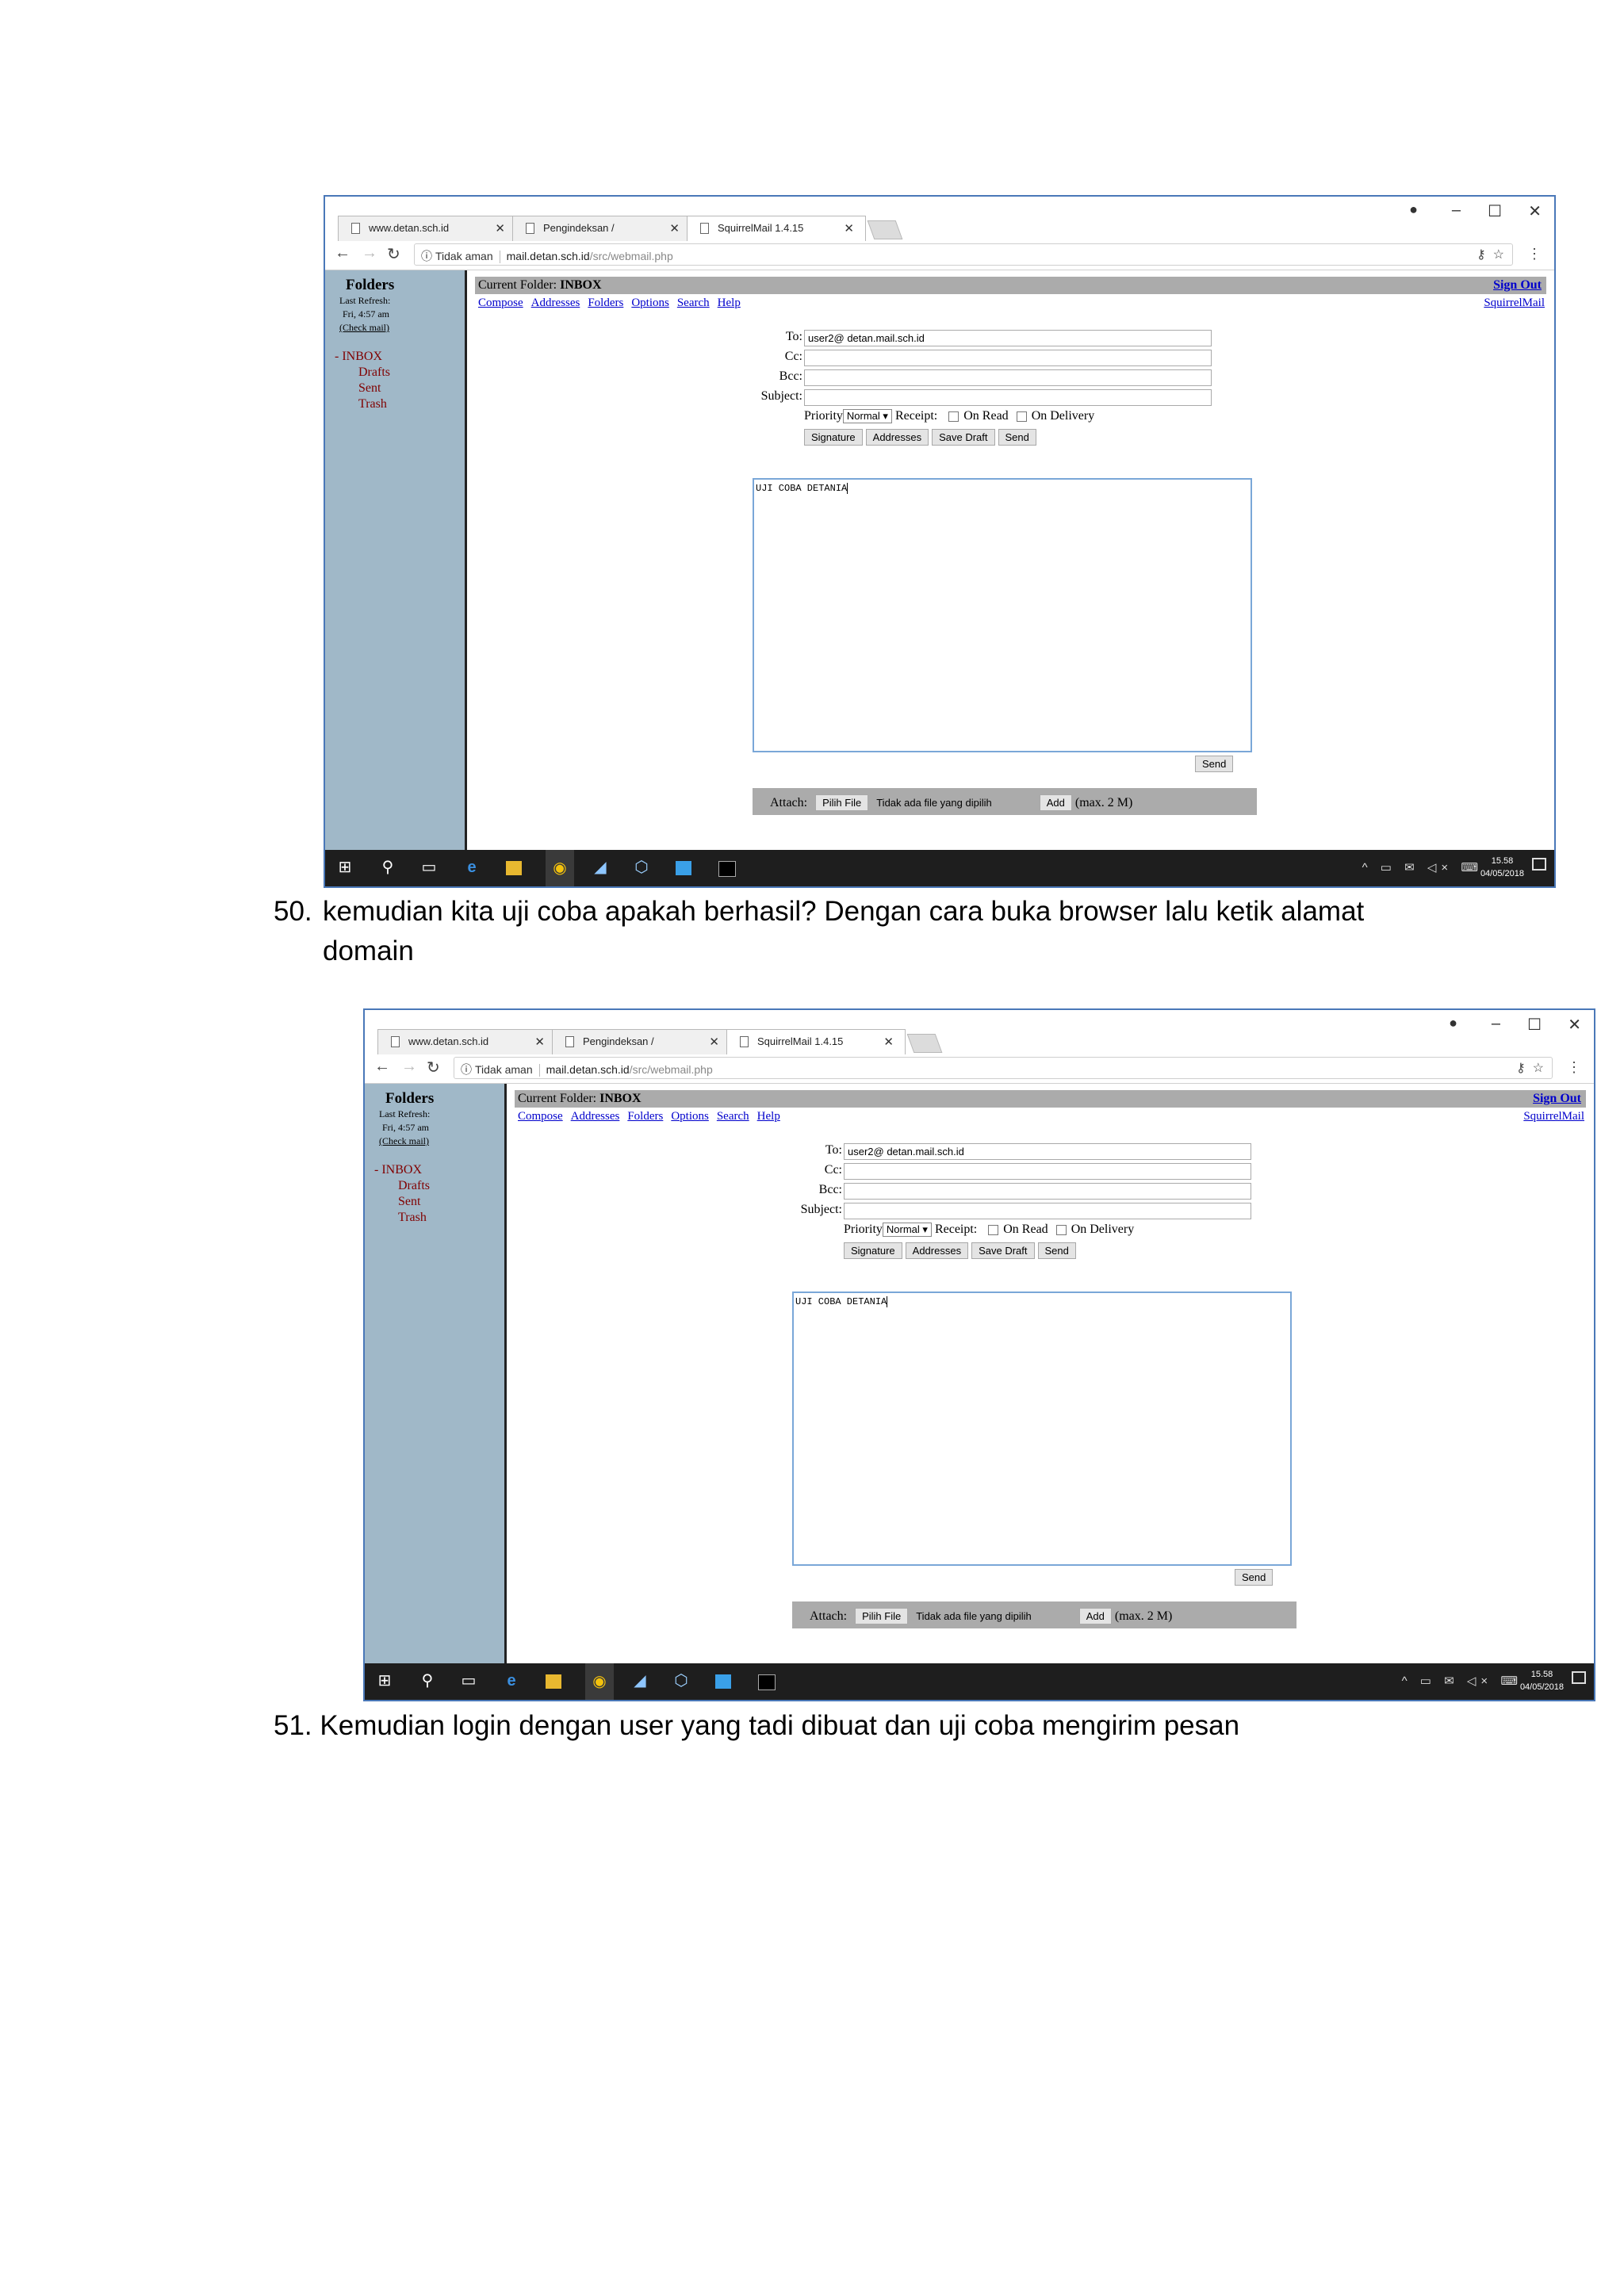  What do you see at coordinates (733, 1116) in the screenshot?
I see `menu-search: Search` at bounding box center [733, 1116].